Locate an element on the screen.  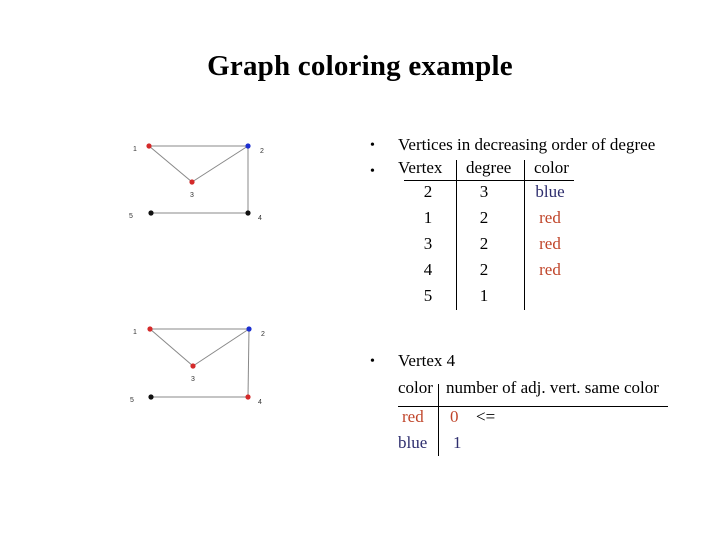
cell-vertex: 5 is located at coordinates (428, 295).